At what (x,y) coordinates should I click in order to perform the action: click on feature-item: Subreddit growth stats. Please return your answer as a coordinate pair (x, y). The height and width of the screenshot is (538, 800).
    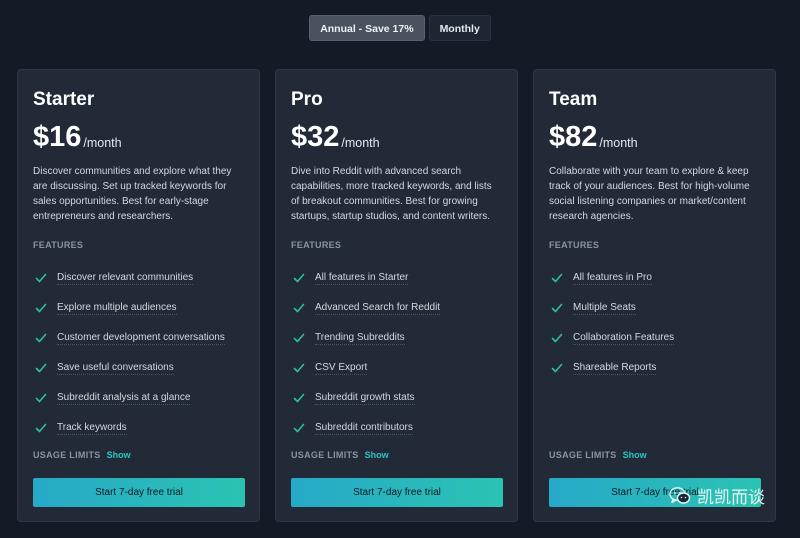
    Looking at the image, I should click on (365, 398).